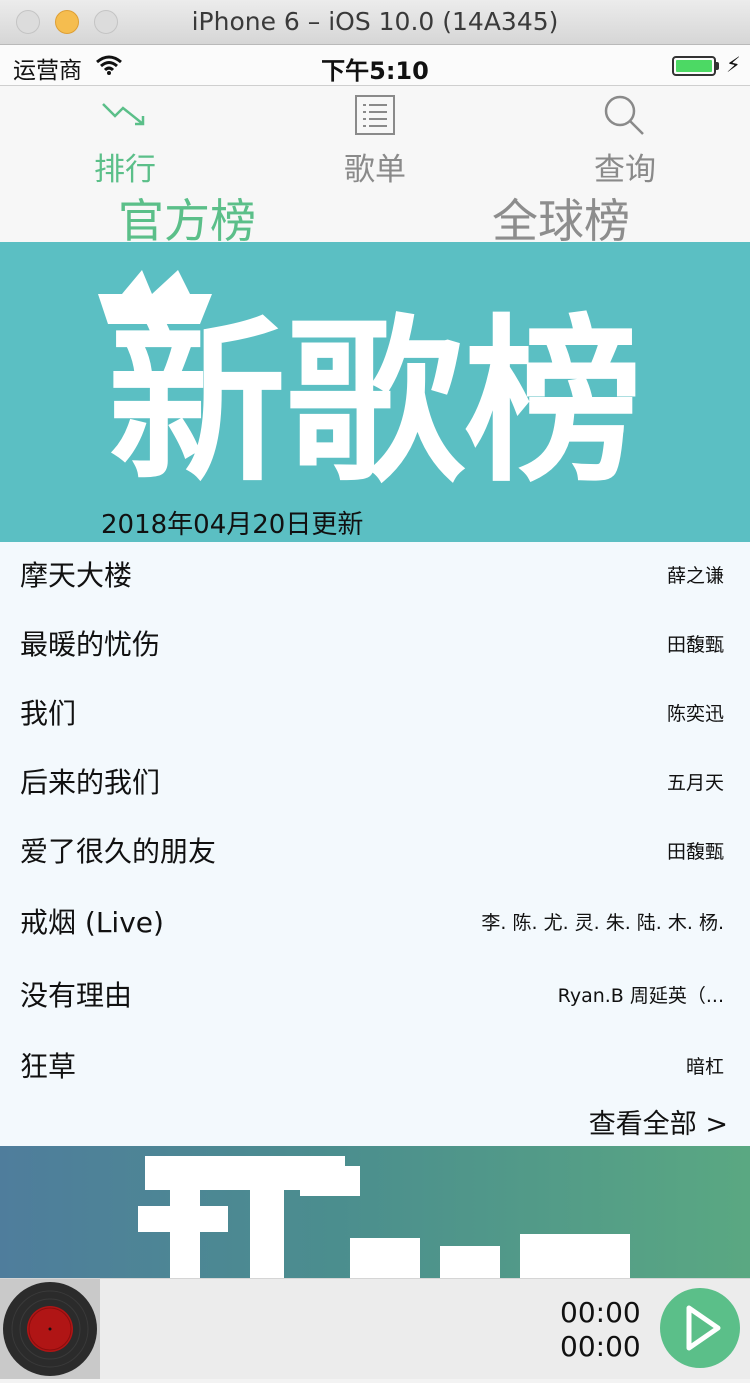 This screenshot has height=1383, width=750. I want to click on song-row: 狂草 暗杠, so click(375, 1066).